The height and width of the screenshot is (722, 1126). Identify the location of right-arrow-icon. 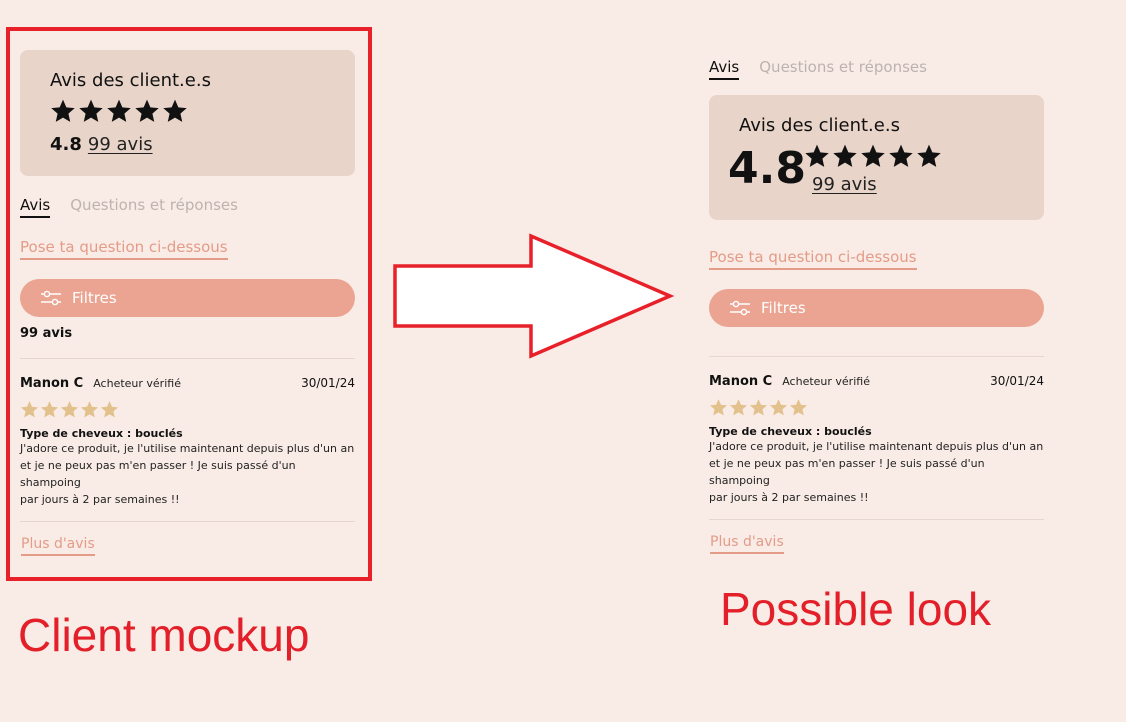
(534, 296).